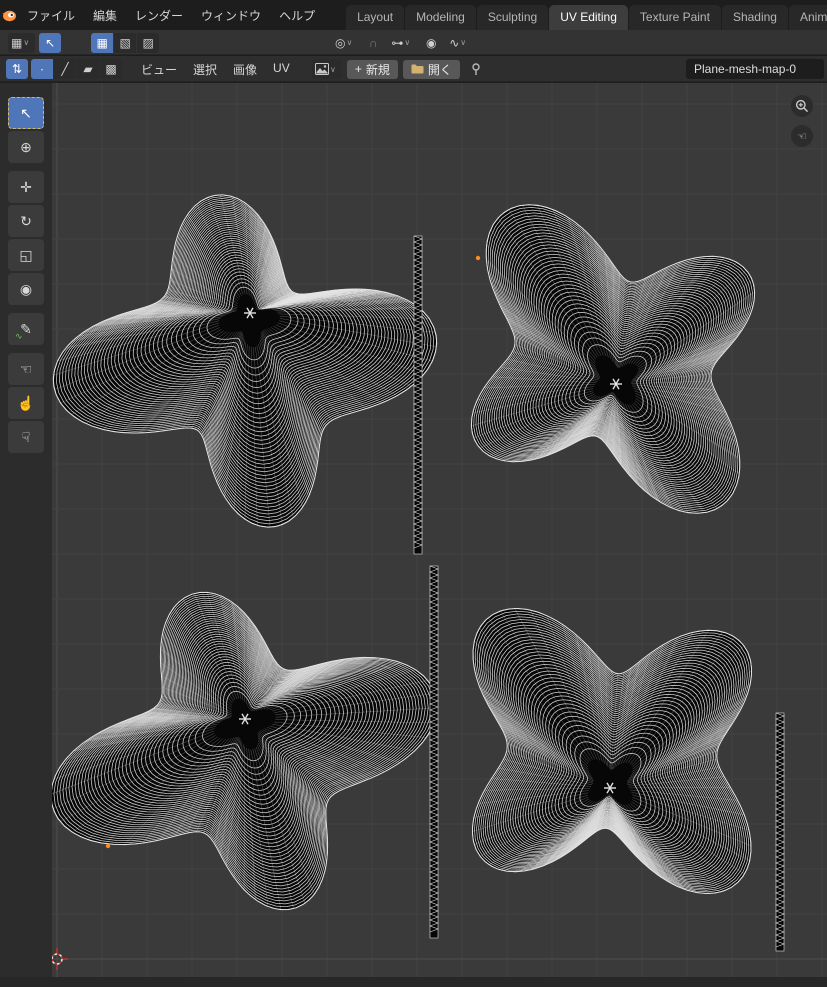  I want to click on bottom-editor-edge, so click(413, 982).